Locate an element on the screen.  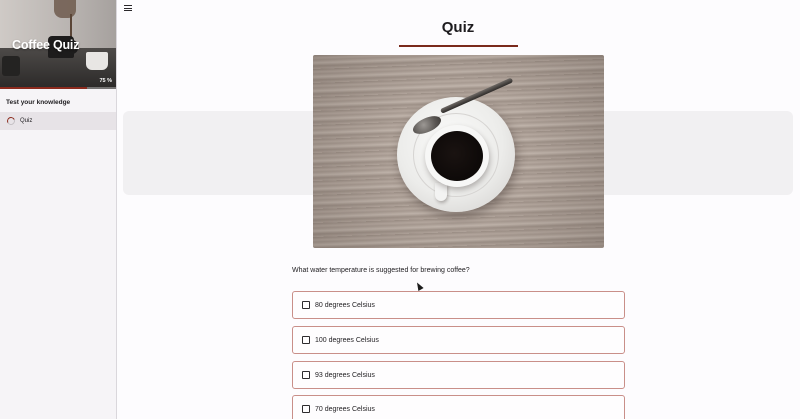
answer-option-label: 93 degrees Celsius is located at coordinates (345, 375).